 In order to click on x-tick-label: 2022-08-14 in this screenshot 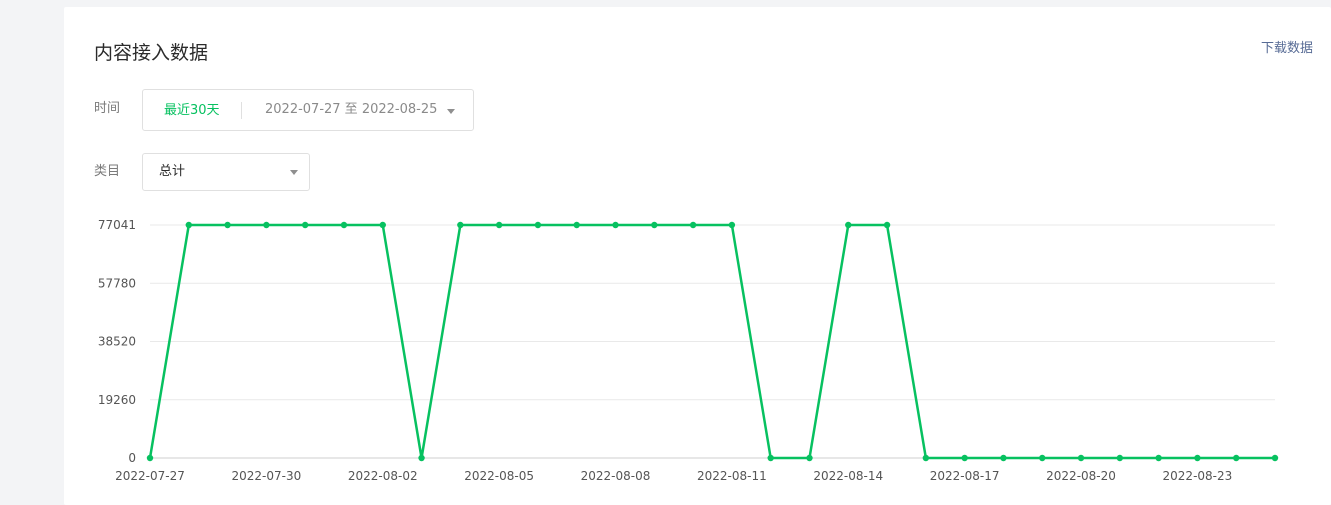, I will do `click(848, 476)`.